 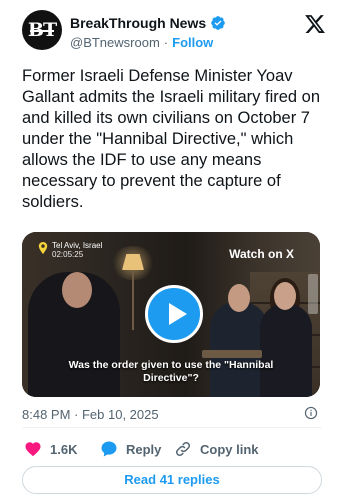 I want to click on copy-link-button: Copy link, so click(x=216, y=449).